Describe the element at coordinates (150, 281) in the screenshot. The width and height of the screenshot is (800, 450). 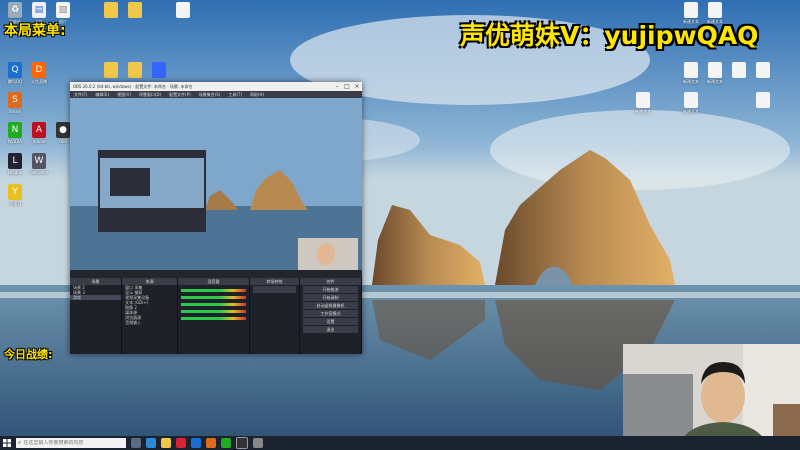
I see `sources-header: 来源` at that location.